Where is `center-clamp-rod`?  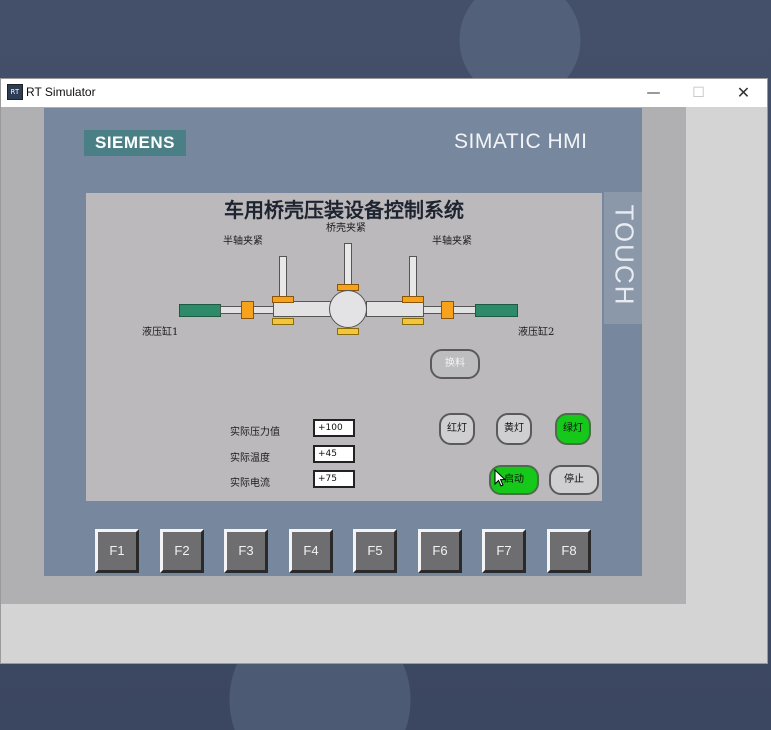
center-clamp-rod is located at coordinates (348, 264).